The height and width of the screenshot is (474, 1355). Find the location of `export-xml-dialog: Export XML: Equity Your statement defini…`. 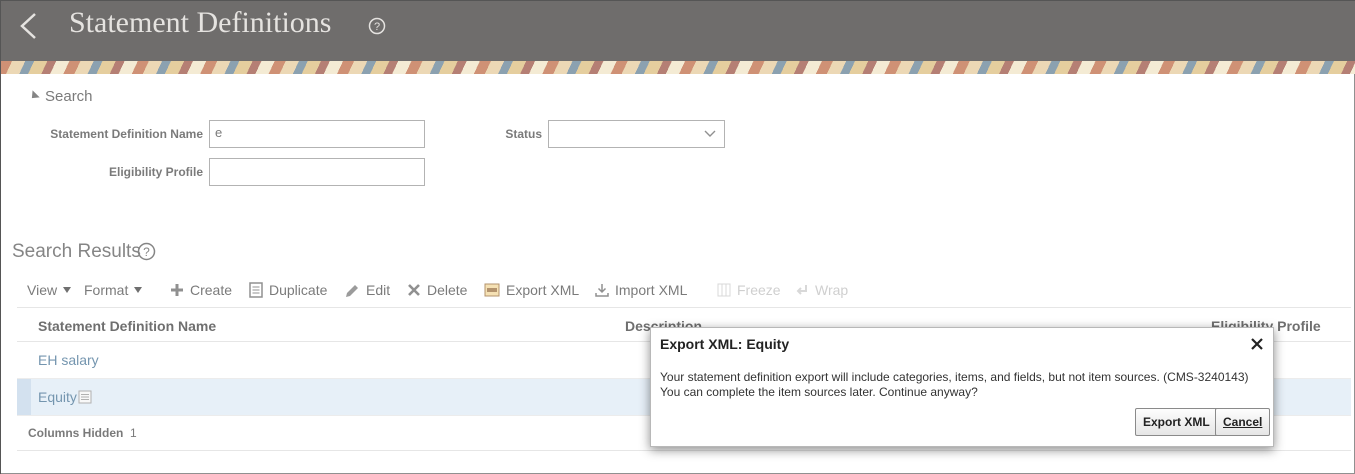

export-xml-dialog: Export XML: Equity Your statement defini… is located at coordinates (962, 387).